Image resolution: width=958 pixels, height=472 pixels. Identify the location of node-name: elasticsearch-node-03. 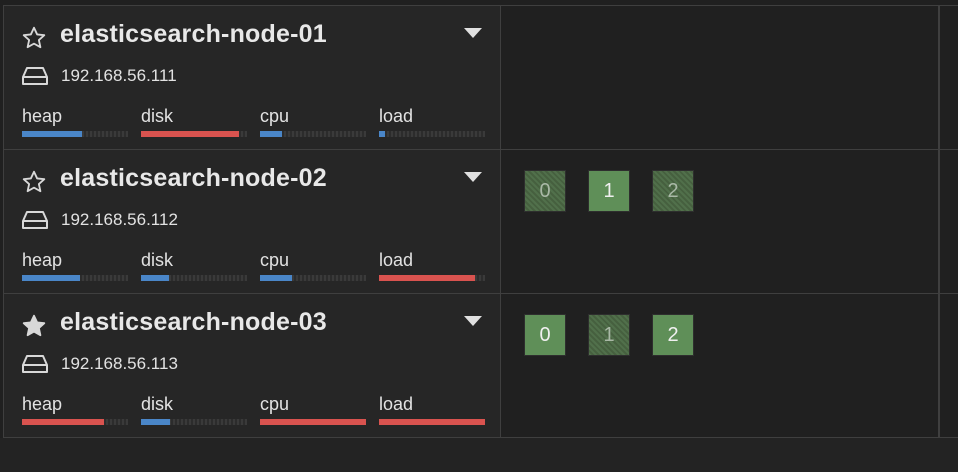
(193, 322).